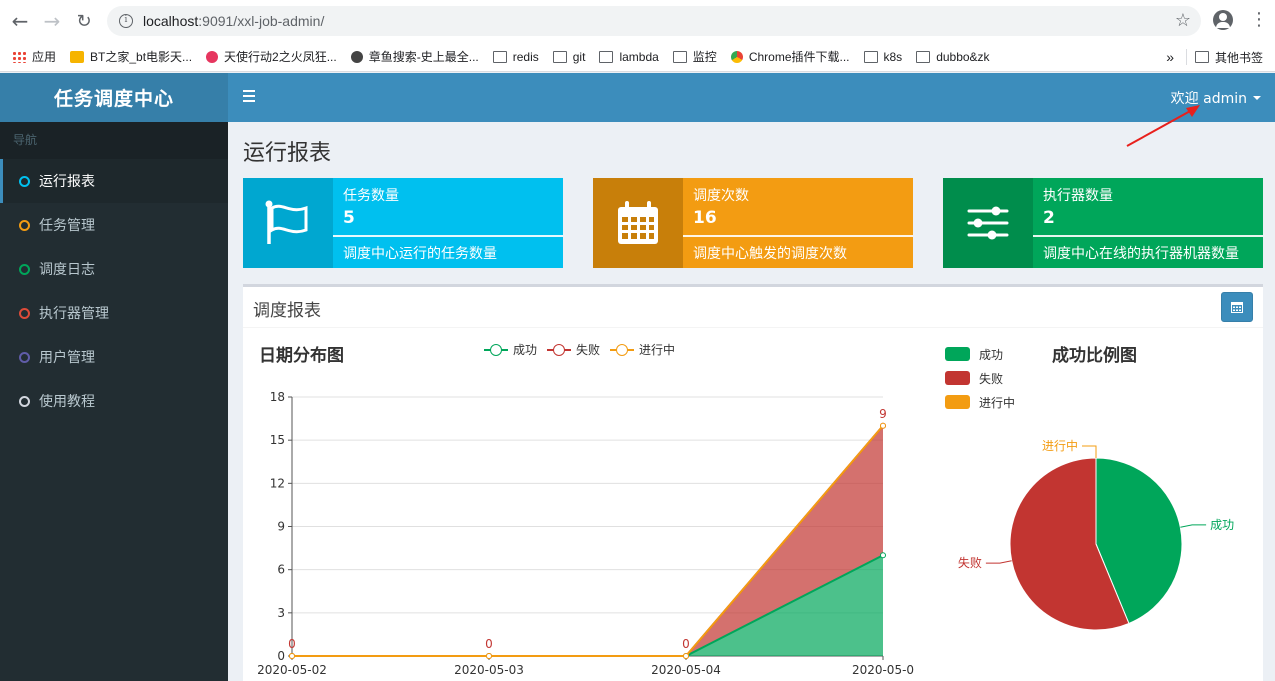  What do you see at coordinates (20, 21) in the screenshot?
I see `back-arrow-icon: ←` at bounding box center [20, 21].